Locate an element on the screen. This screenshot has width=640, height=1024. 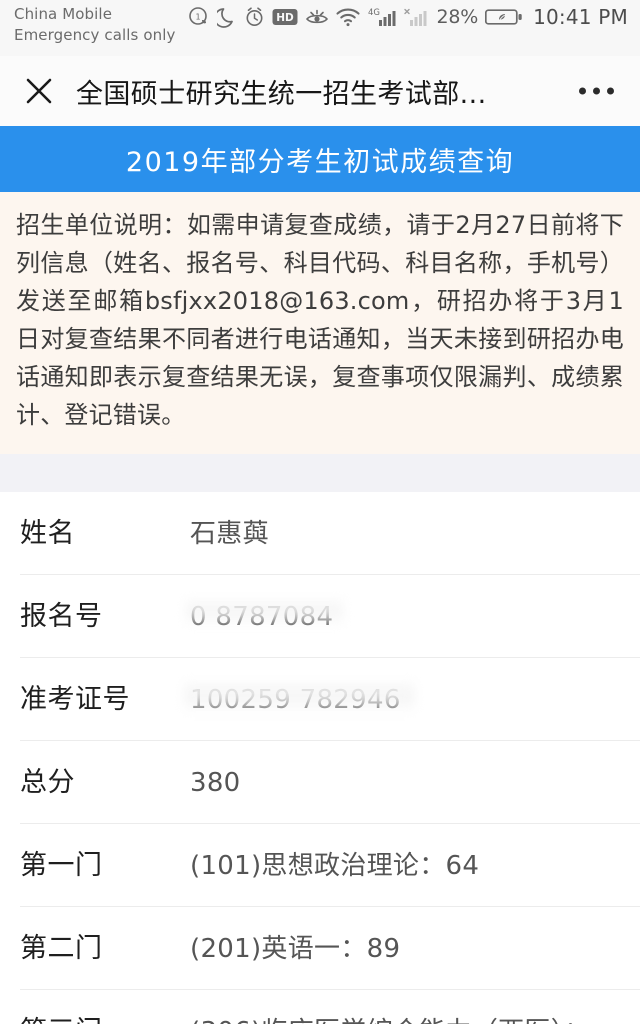
row-label-total-score: 总分 is located at coordinates (47, 782).